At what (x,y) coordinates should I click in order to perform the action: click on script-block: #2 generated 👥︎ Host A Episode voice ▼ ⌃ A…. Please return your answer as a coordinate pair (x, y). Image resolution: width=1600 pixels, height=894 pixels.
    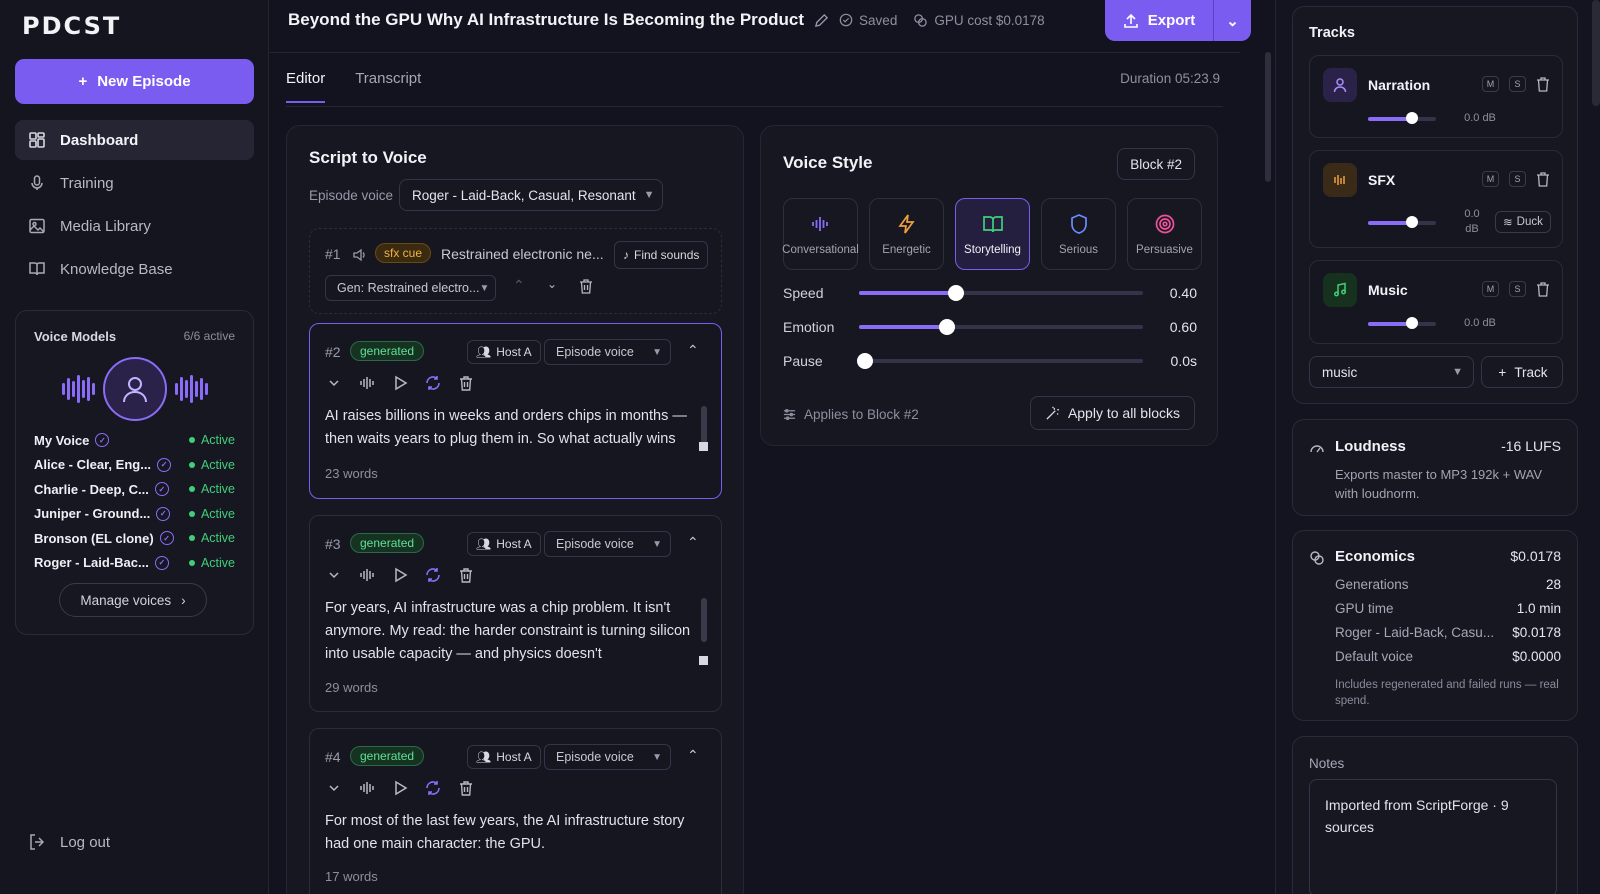
    Looking at the image, I should click on (515, 411).